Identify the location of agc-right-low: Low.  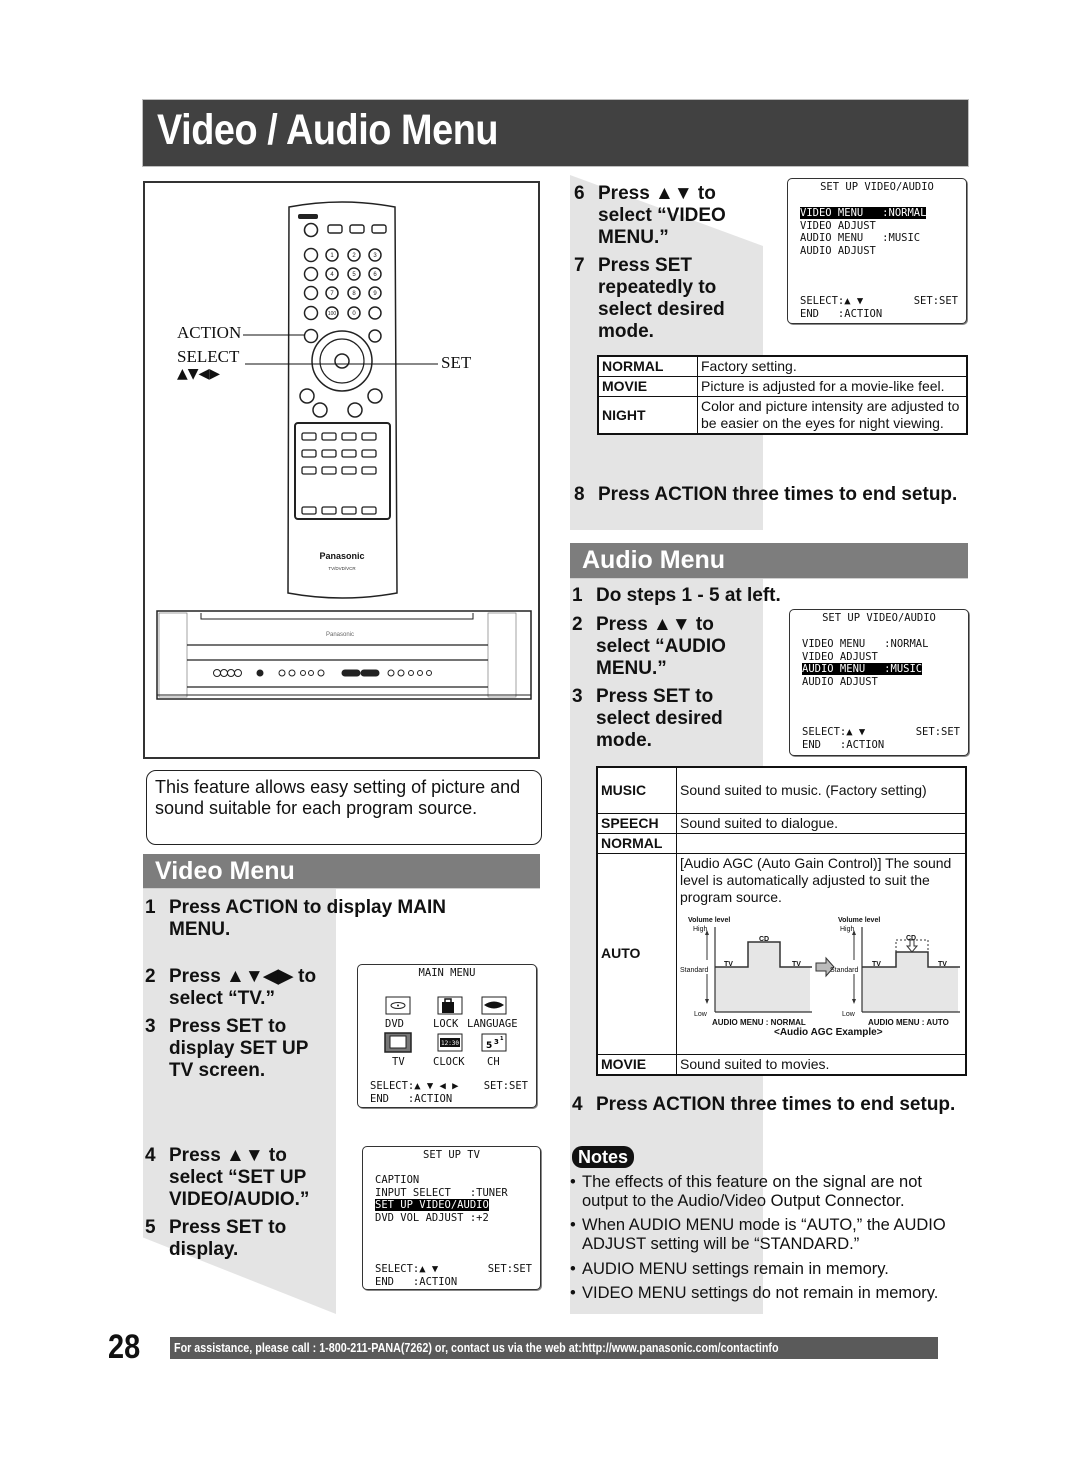
(848, 1014).